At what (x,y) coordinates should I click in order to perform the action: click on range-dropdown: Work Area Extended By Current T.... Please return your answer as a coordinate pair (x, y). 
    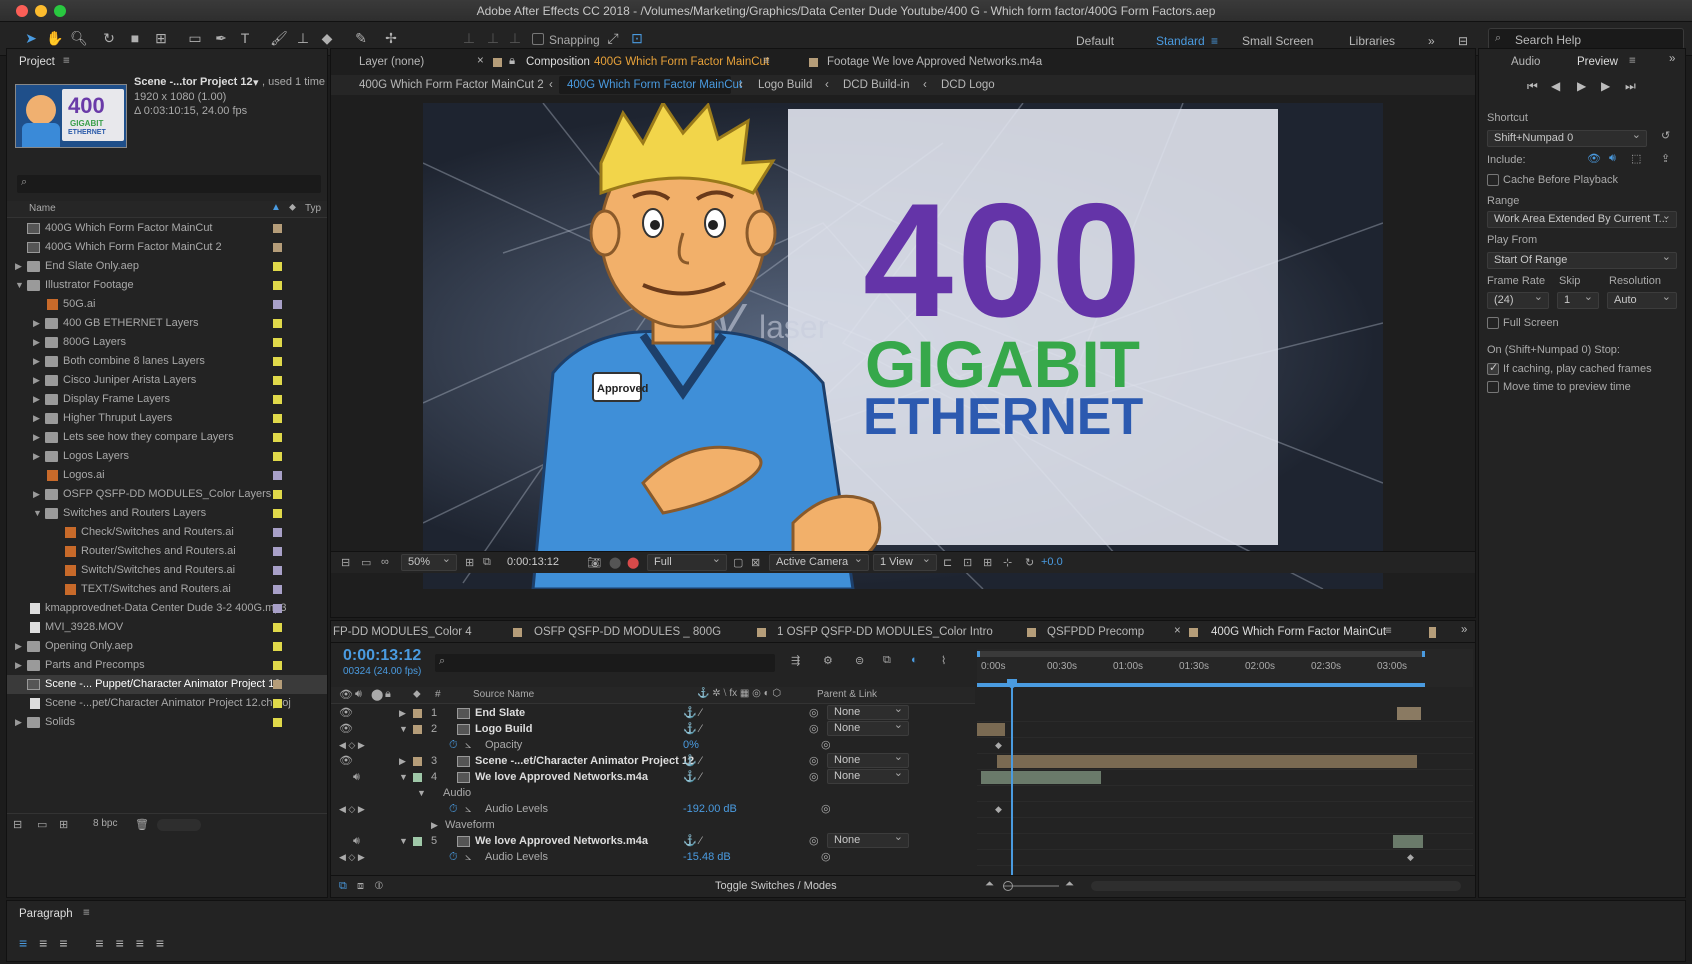
    Looking at the image, I should click on (1582, 218).